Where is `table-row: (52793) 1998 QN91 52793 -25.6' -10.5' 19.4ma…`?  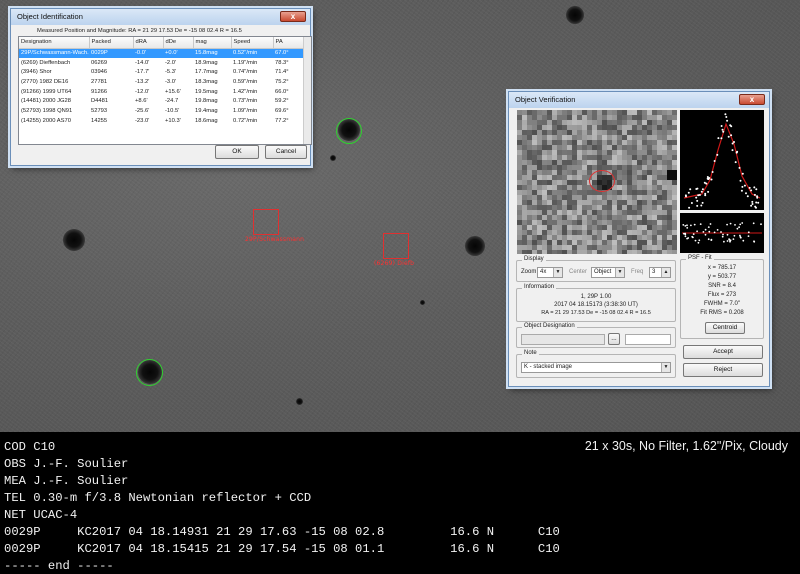 table-row: (52793) 1998 QN91 52793 -25.6' -10.5' 19.4ma… is located at coordinates (162, 111).